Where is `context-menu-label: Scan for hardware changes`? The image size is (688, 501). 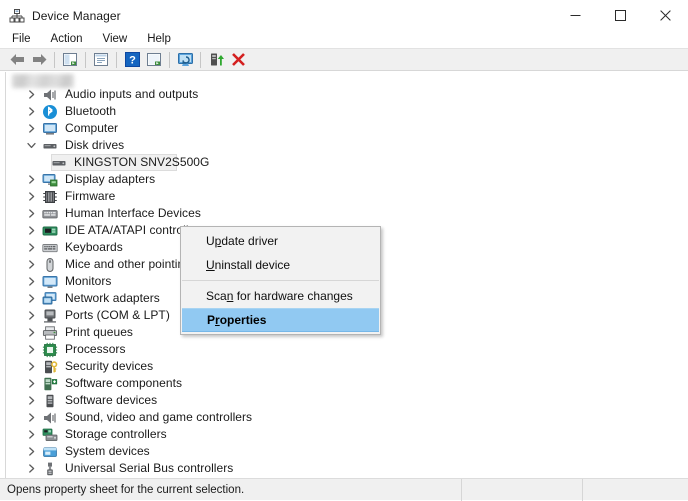 context-menu-label: Scan for hardware changes is located at coordinates (279, 296).